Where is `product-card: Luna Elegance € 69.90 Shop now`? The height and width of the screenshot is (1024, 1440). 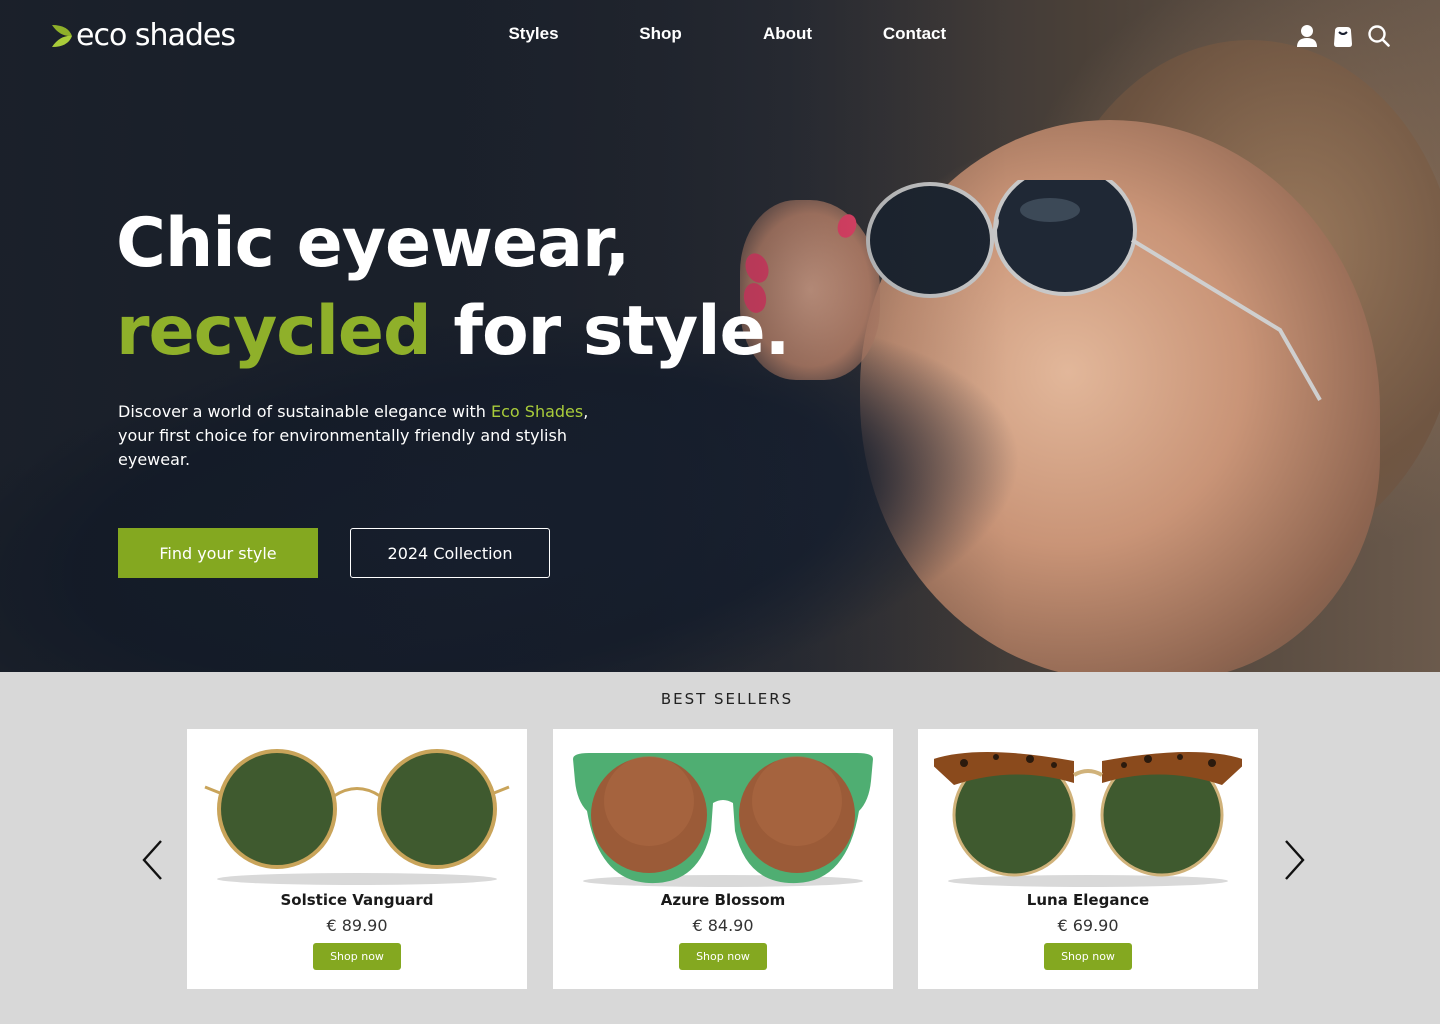 product-card: Luna Elegance € 69.90 Shop now is located at coordinates (1088, 859).